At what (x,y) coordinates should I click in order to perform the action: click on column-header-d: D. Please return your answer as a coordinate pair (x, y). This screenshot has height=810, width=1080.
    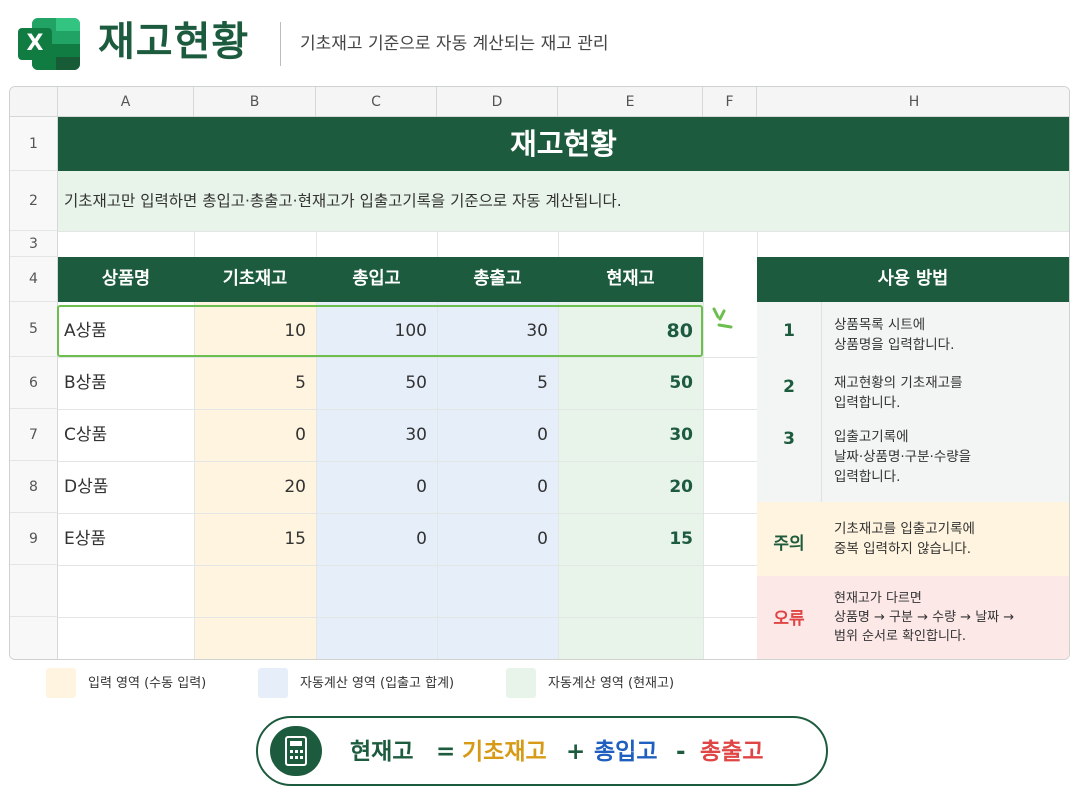
    Looking at the image, I should click on (497, 102).